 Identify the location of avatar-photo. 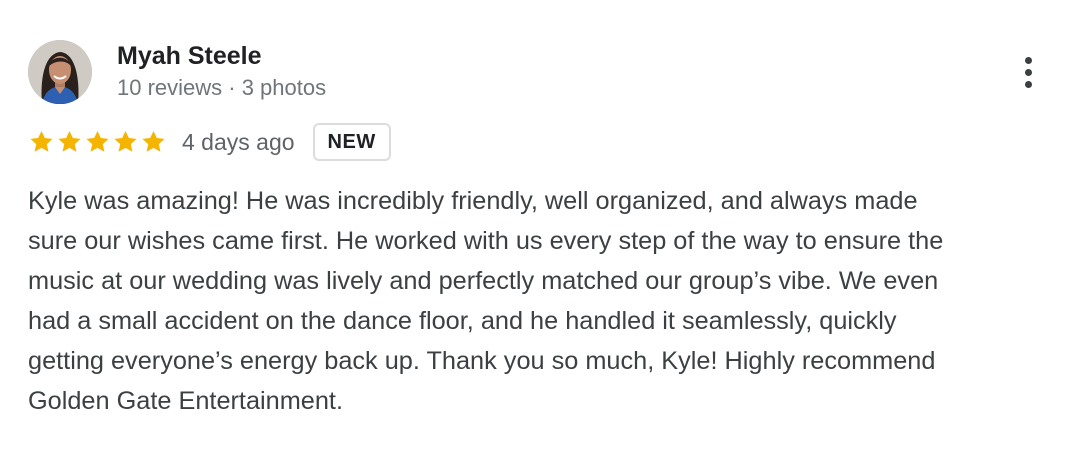
(60, 72).